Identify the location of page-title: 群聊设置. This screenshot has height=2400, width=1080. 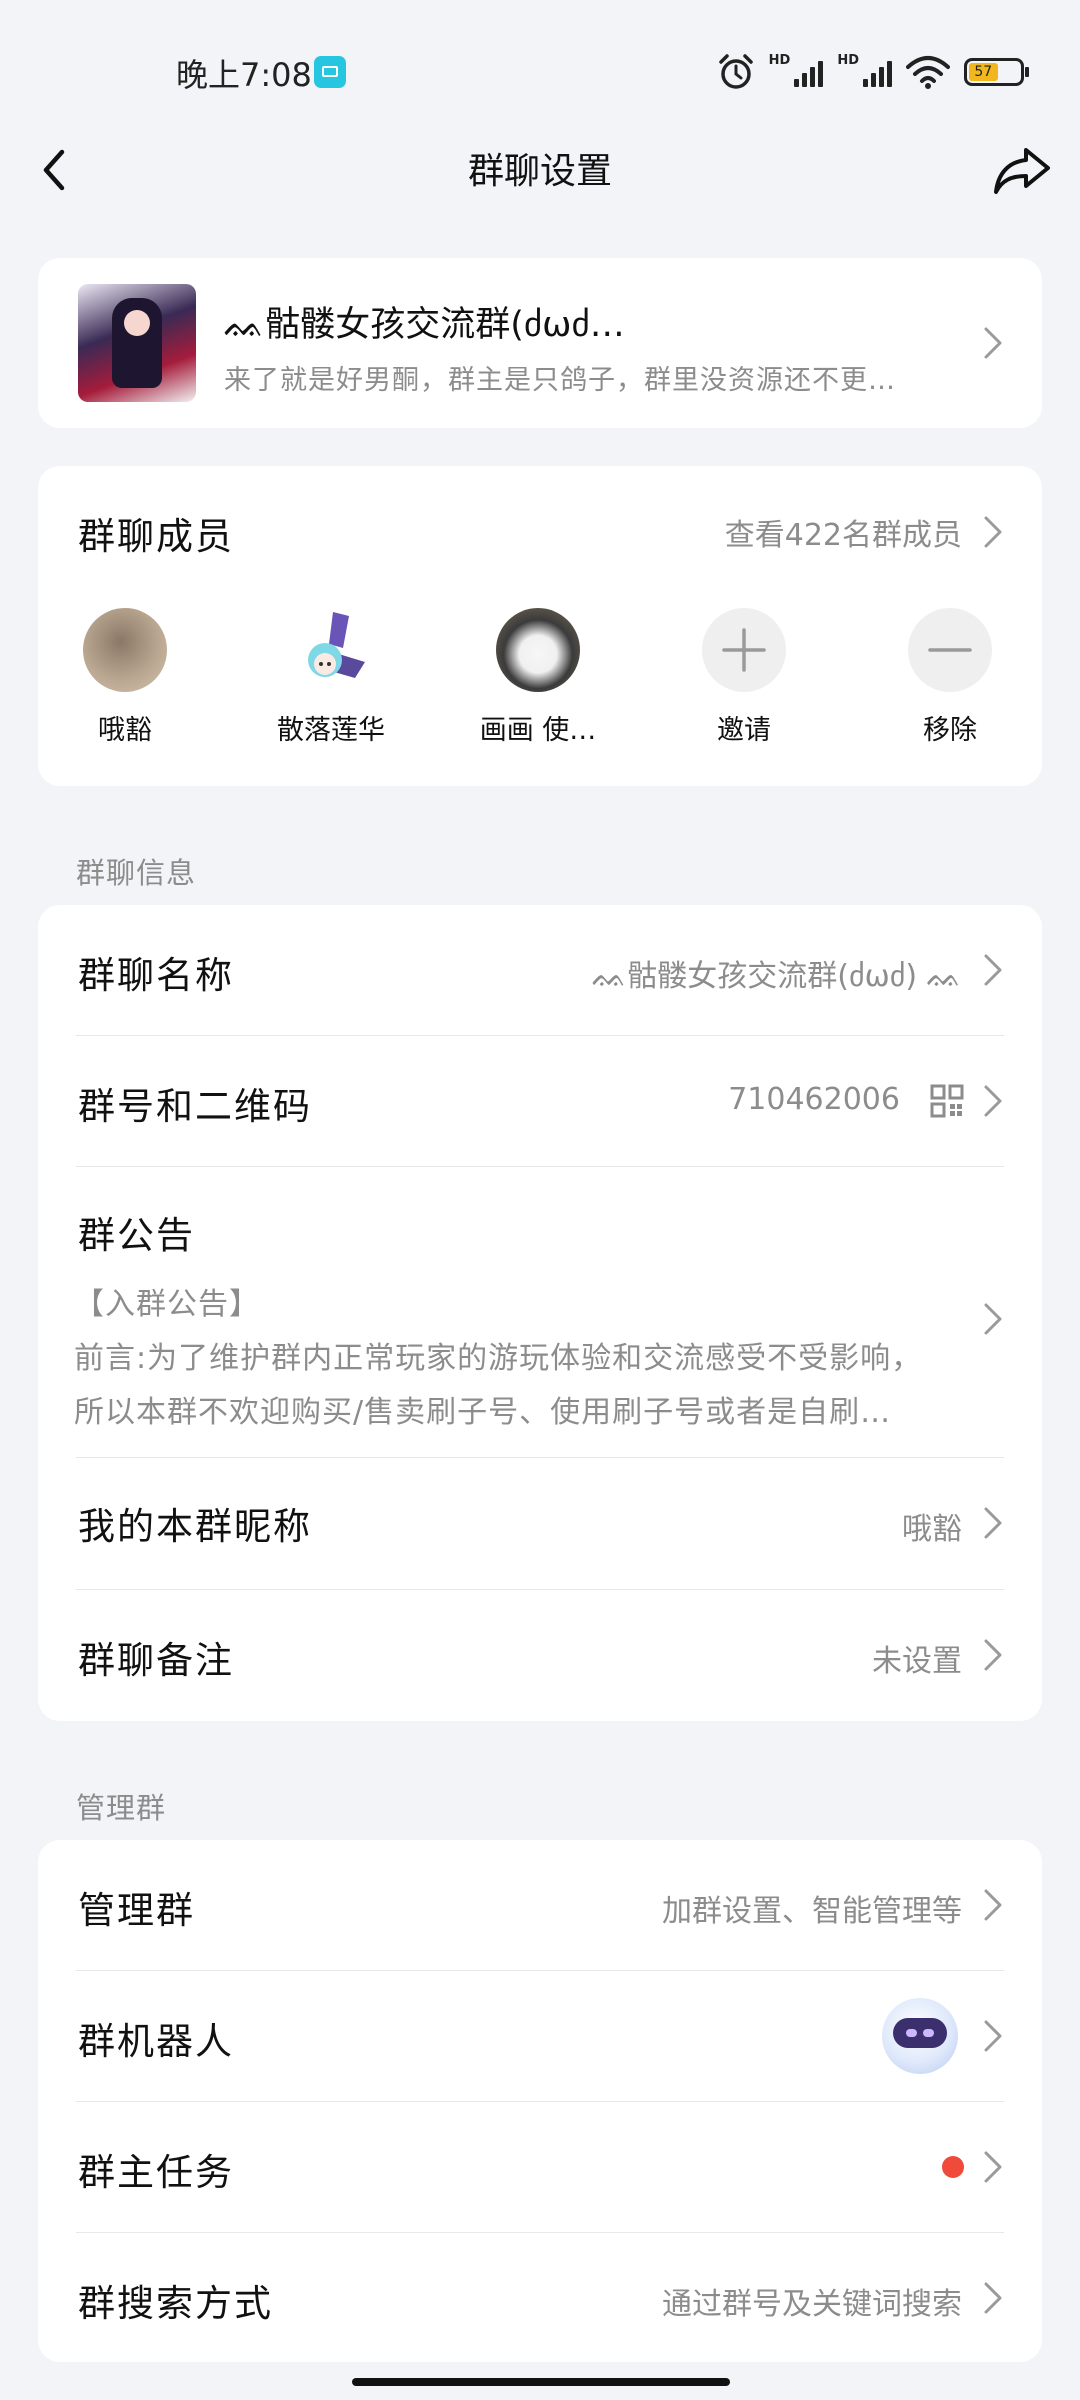
(539, 171).